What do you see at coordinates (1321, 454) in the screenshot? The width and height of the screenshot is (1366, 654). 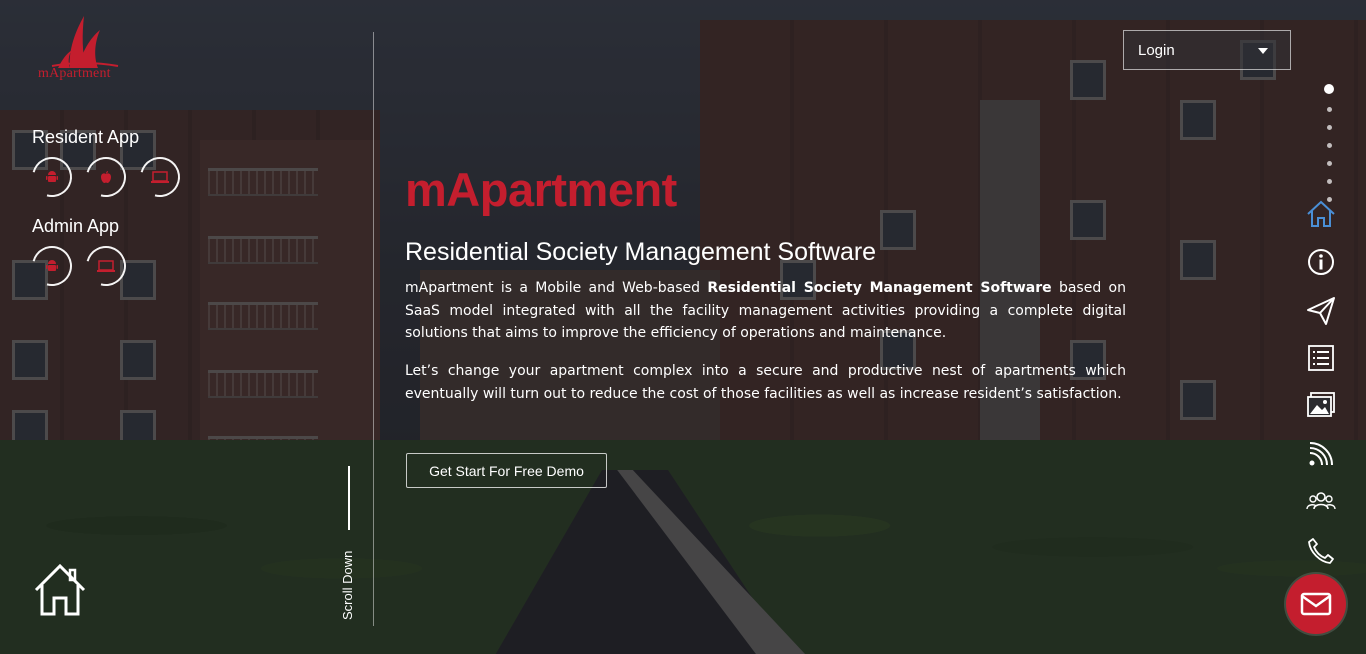 I see `rss-icon` at bounding box center [1321, 454].